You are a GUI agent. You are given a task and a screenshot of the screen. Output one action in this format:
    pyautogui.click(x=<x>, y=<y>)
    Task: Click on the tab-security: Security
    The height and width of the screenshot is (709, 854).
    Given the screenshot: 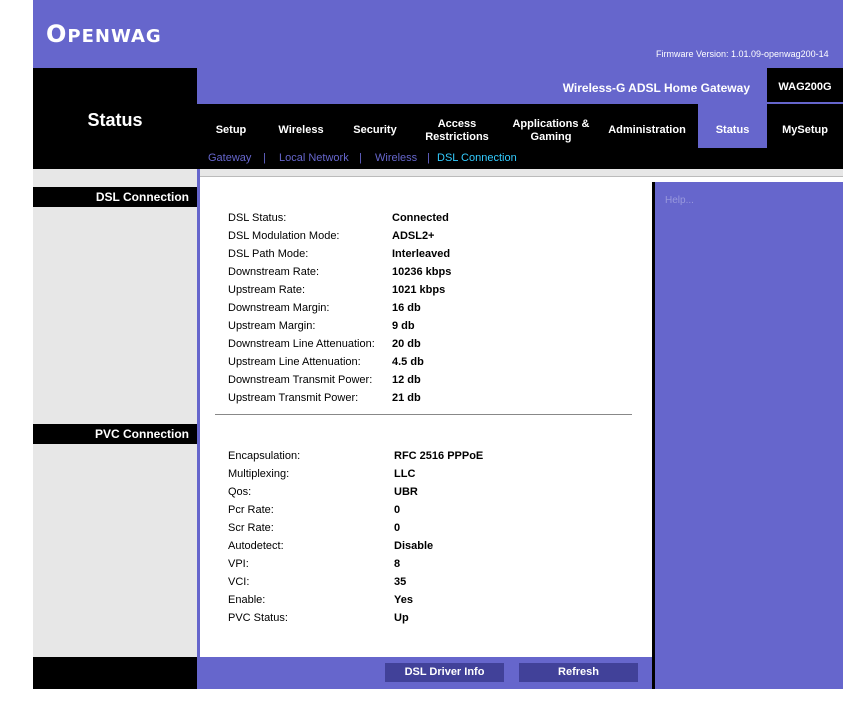 What is the action you would take?
    pyautogui.click(x=375, y=130)
    